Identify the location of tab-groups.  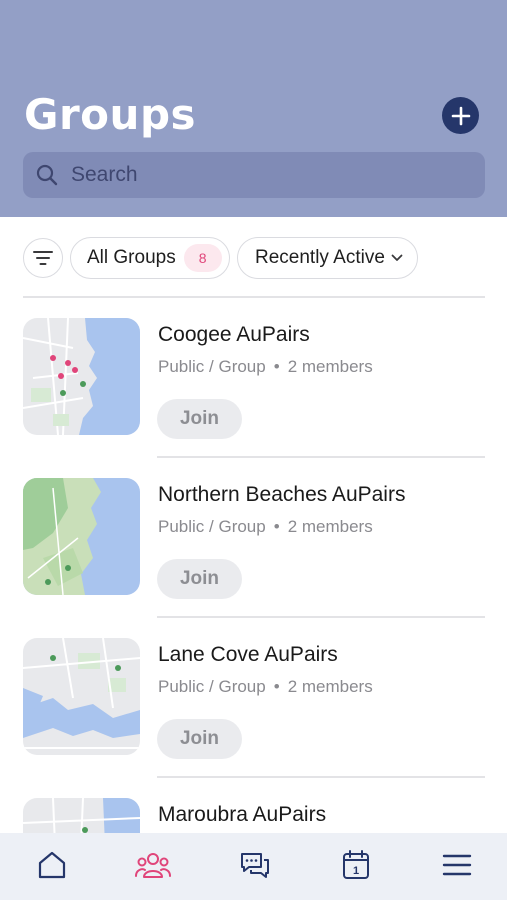
(153, 865).